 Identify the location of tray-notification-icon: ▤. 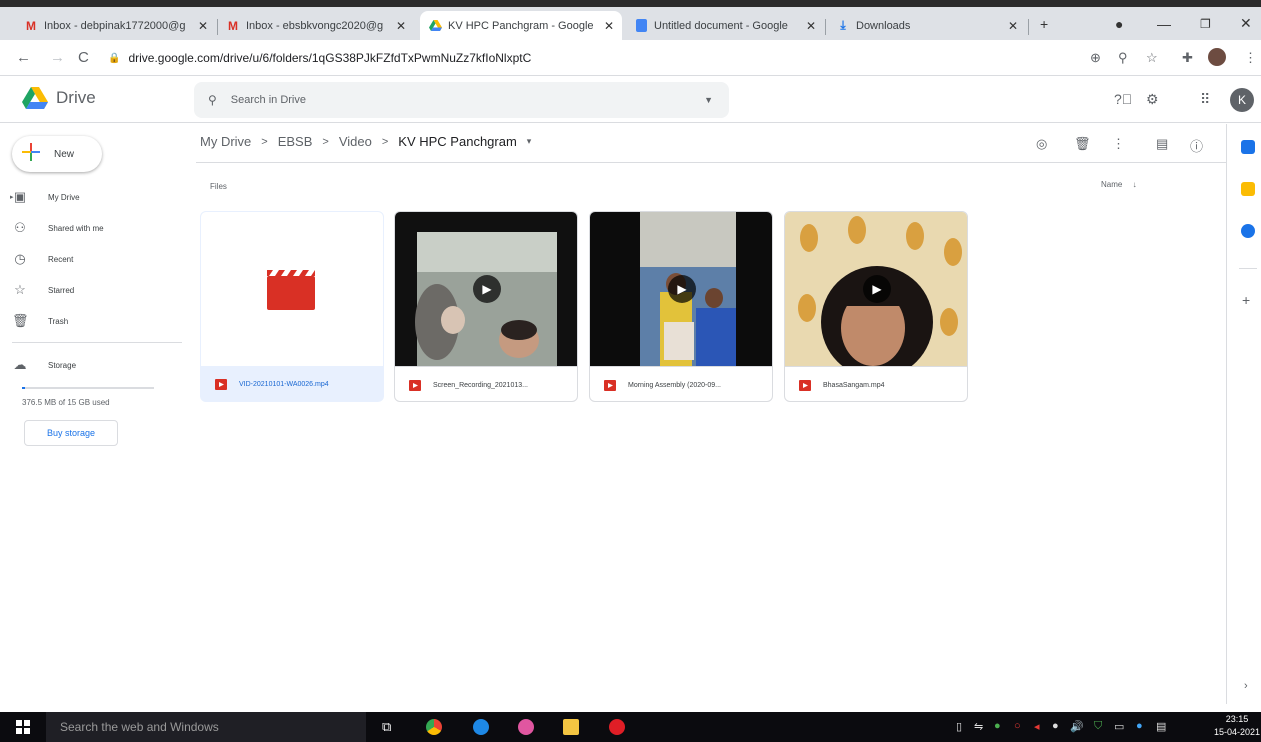
(1161, 726).